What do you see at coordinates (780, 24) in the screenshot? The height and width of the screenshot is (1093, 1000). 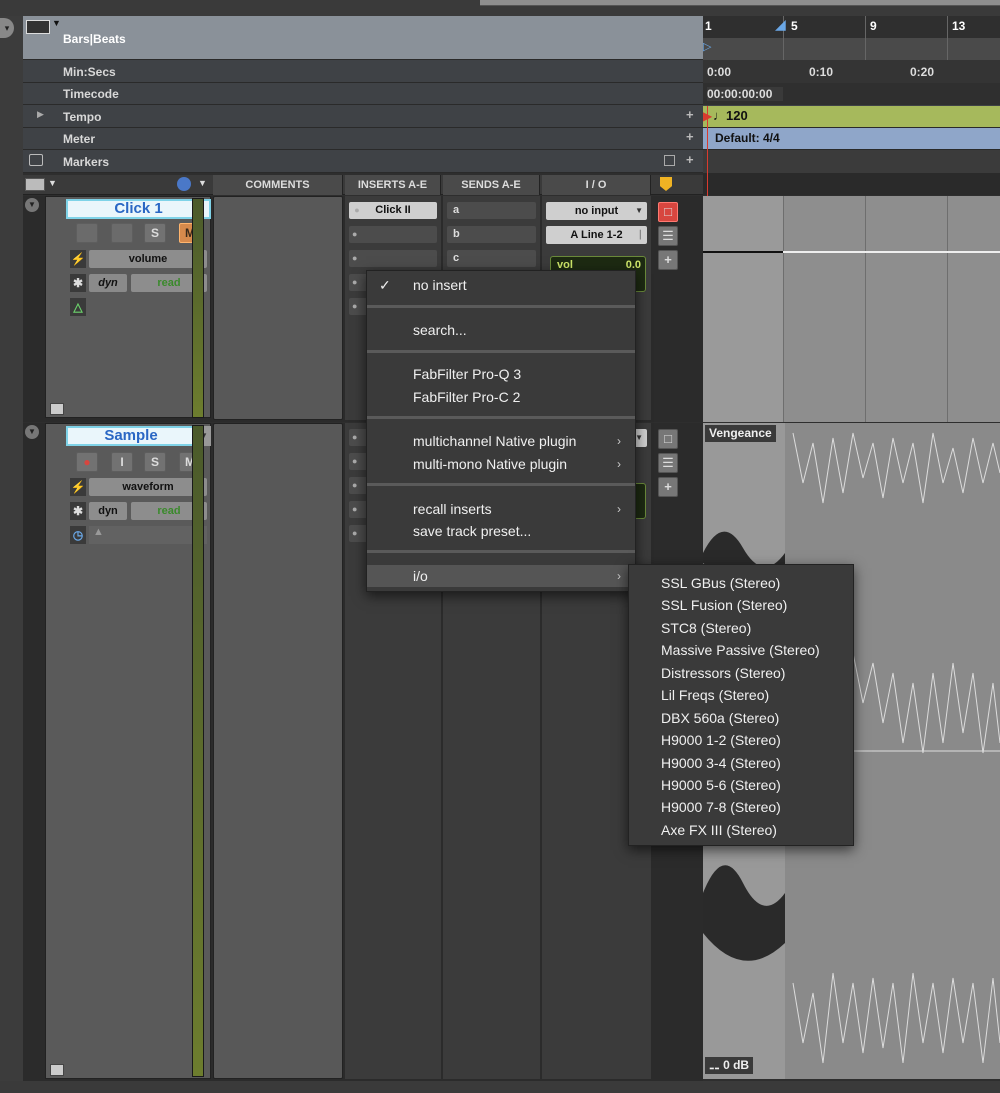 I see `selection-end-marker-icon: ◢` at bounding box center [780, 24].